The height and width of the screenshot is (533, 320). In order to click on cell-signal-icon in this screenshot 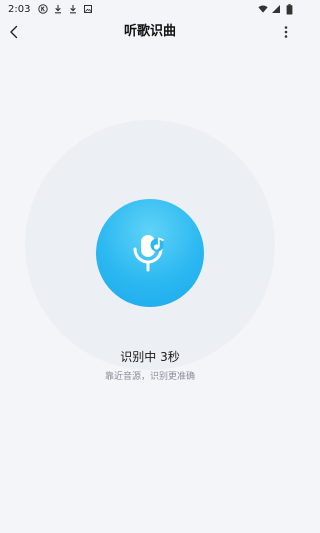, I will do `click(276, 9)`.